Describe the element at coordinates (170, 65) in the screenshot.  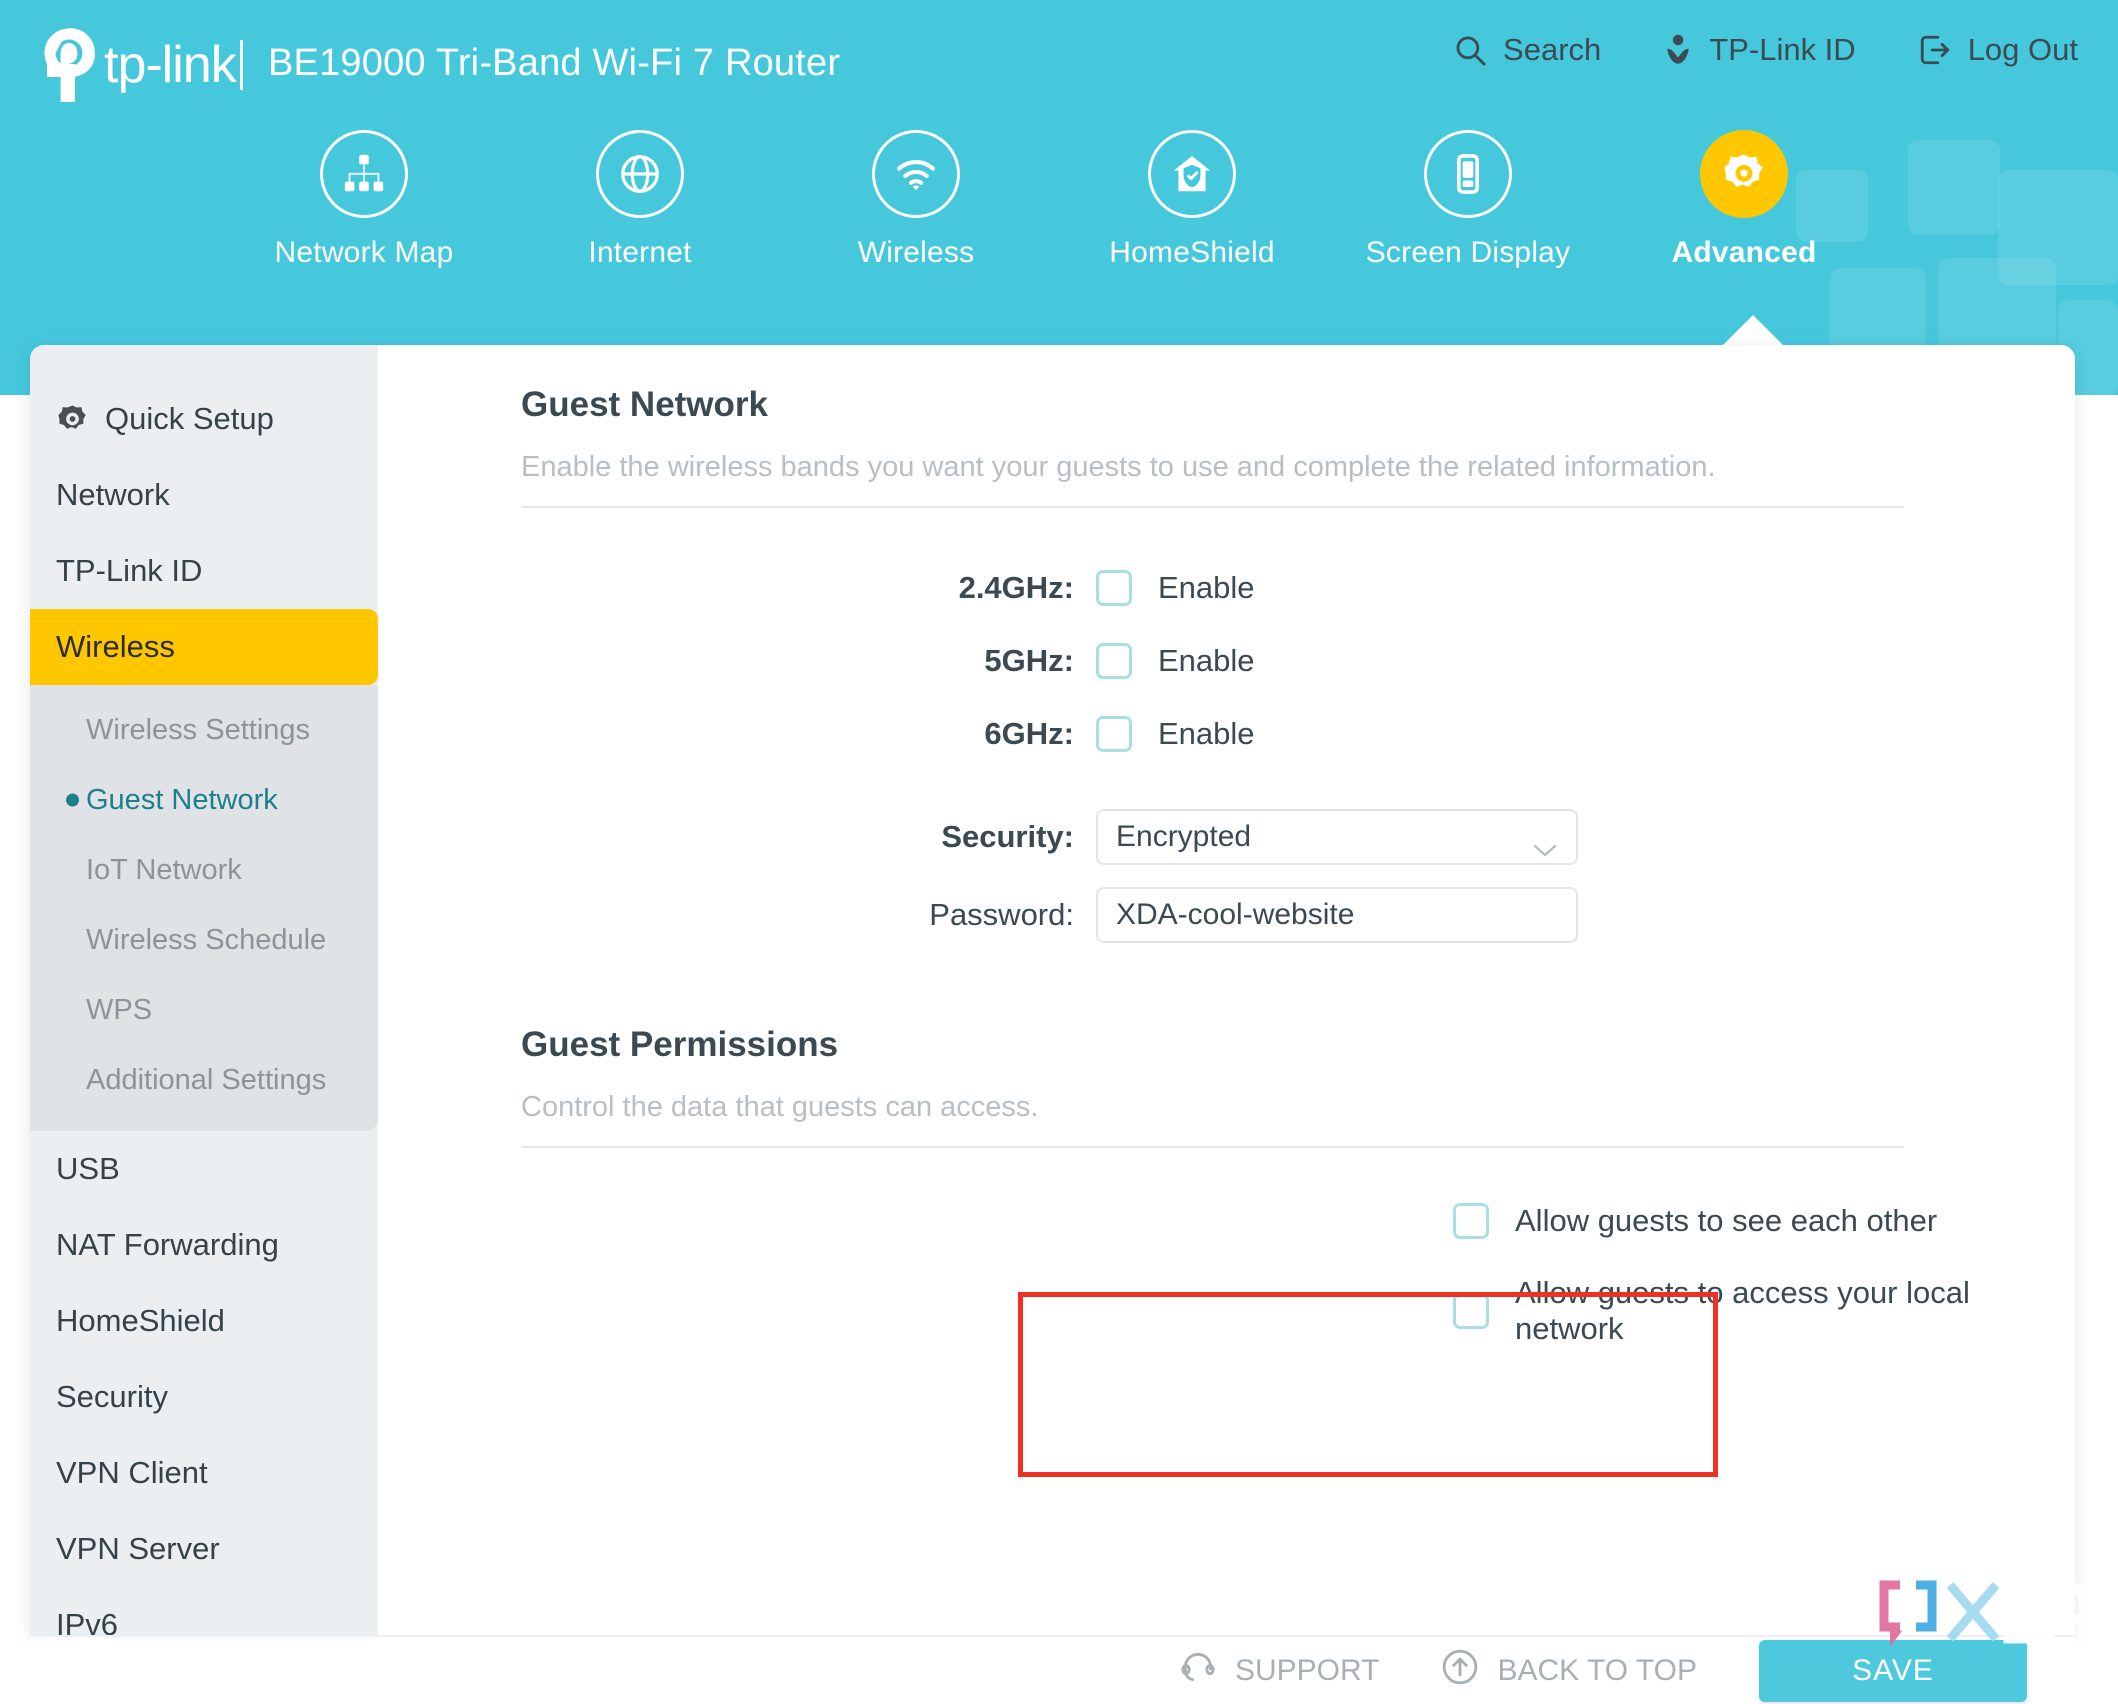
I see `brand-wordmark: tp-link` at that location.